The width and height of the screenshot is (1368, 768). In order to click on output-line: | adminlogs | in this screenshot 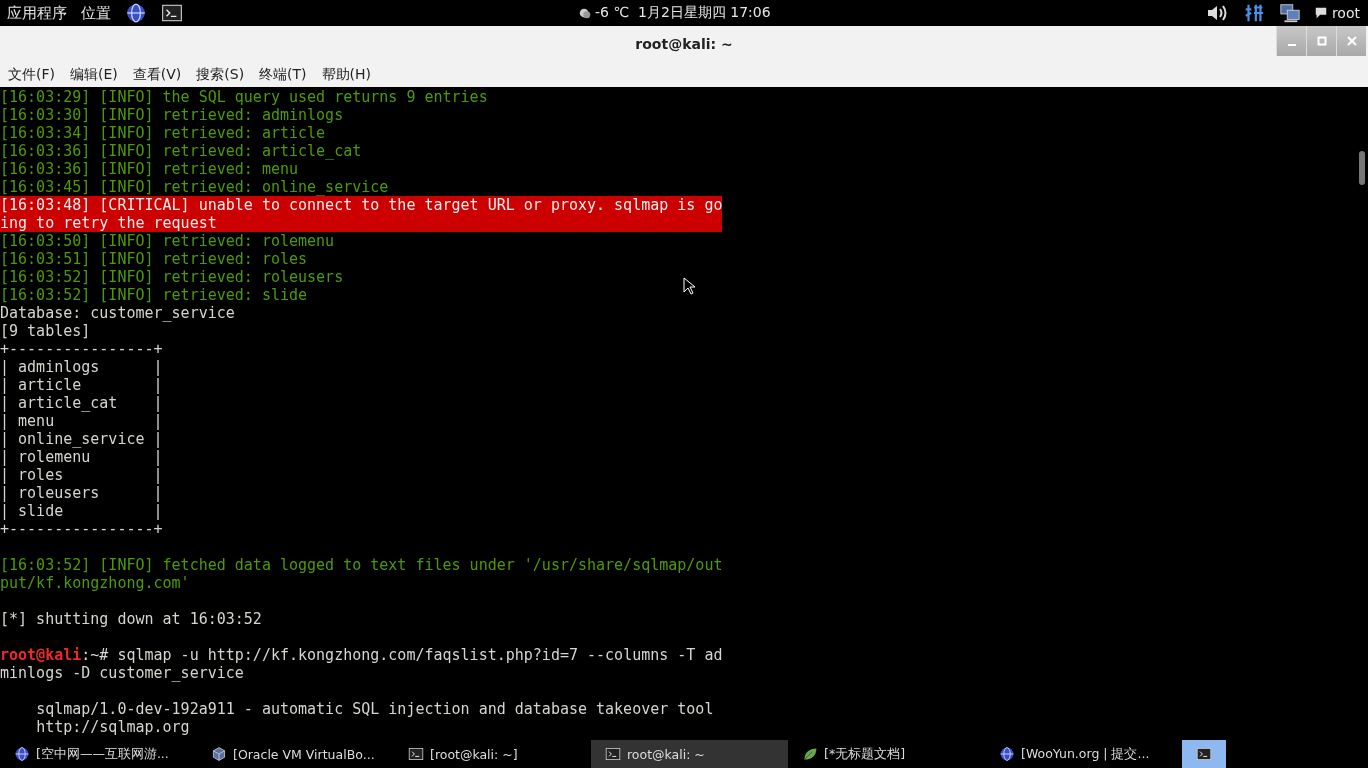, I will do `click(82, 367)`.